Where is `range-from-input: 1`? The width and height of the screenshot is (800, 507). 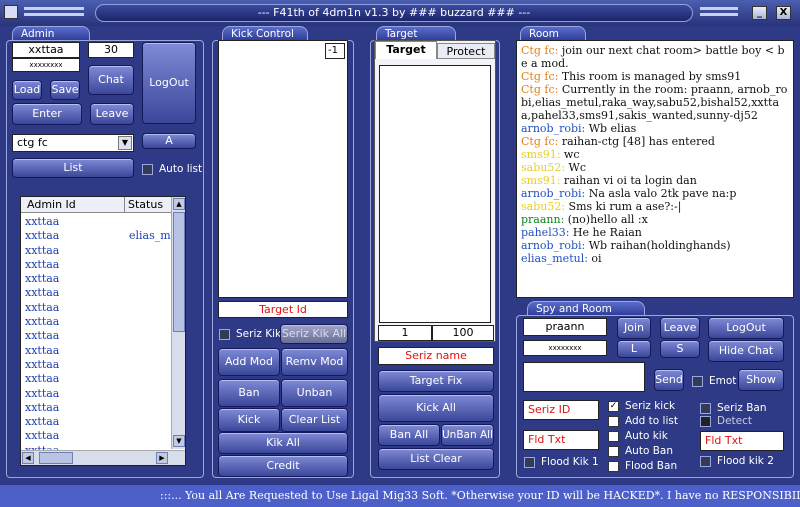 range-from-input: 1 is located at coordinates (405, 333).